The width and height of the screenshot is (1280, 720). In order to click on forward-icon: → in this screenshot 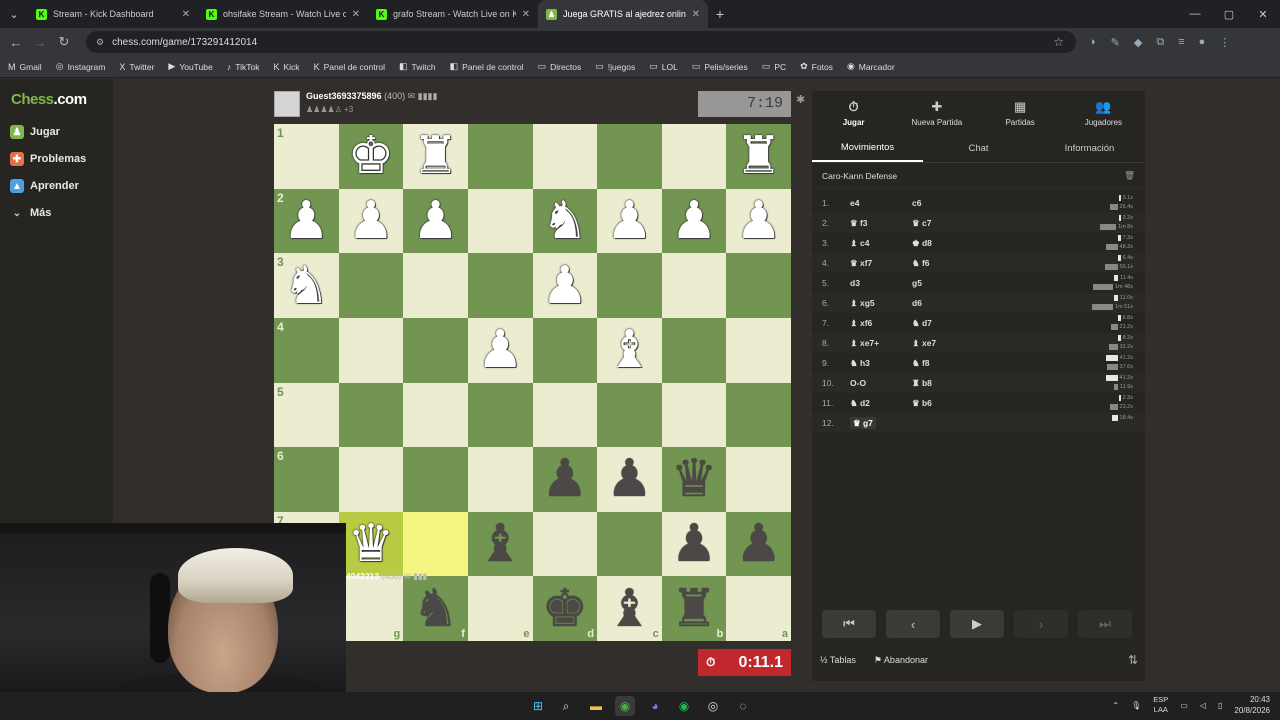, I will do `click(40, 42)`.